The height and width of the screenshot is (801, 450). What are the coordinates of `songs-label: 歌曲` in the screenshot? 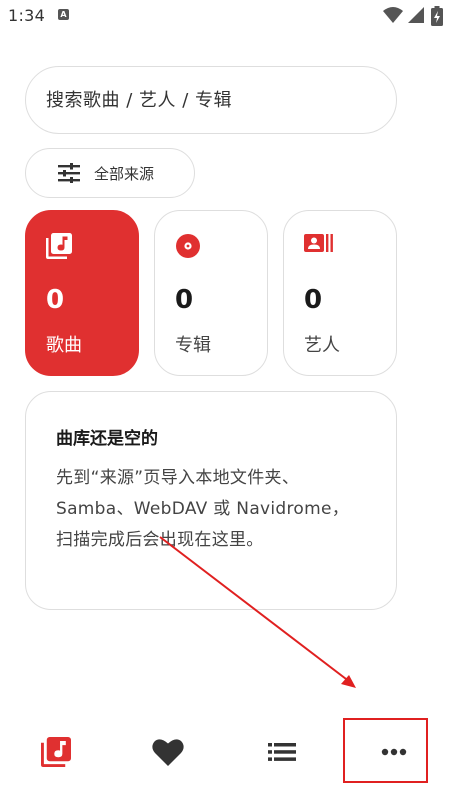 It's located at (64, 345).